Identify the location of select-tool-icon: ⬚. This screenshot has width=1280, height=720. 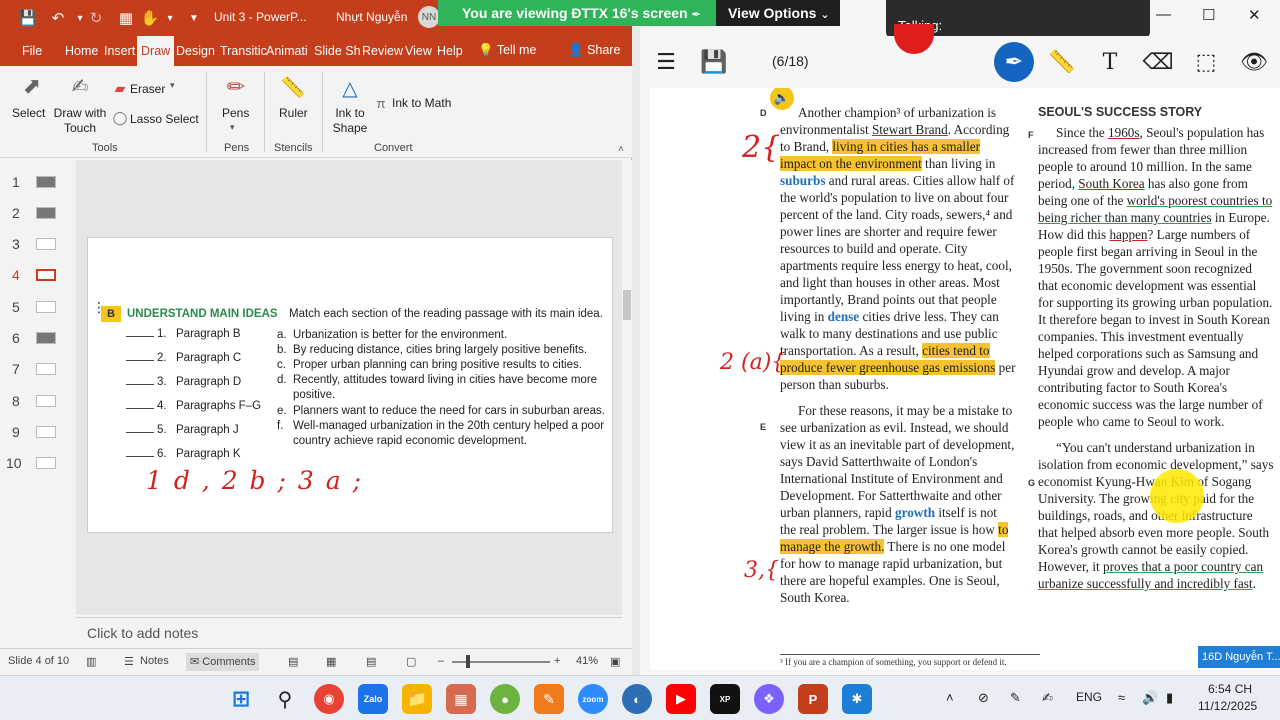
(1206, 62).